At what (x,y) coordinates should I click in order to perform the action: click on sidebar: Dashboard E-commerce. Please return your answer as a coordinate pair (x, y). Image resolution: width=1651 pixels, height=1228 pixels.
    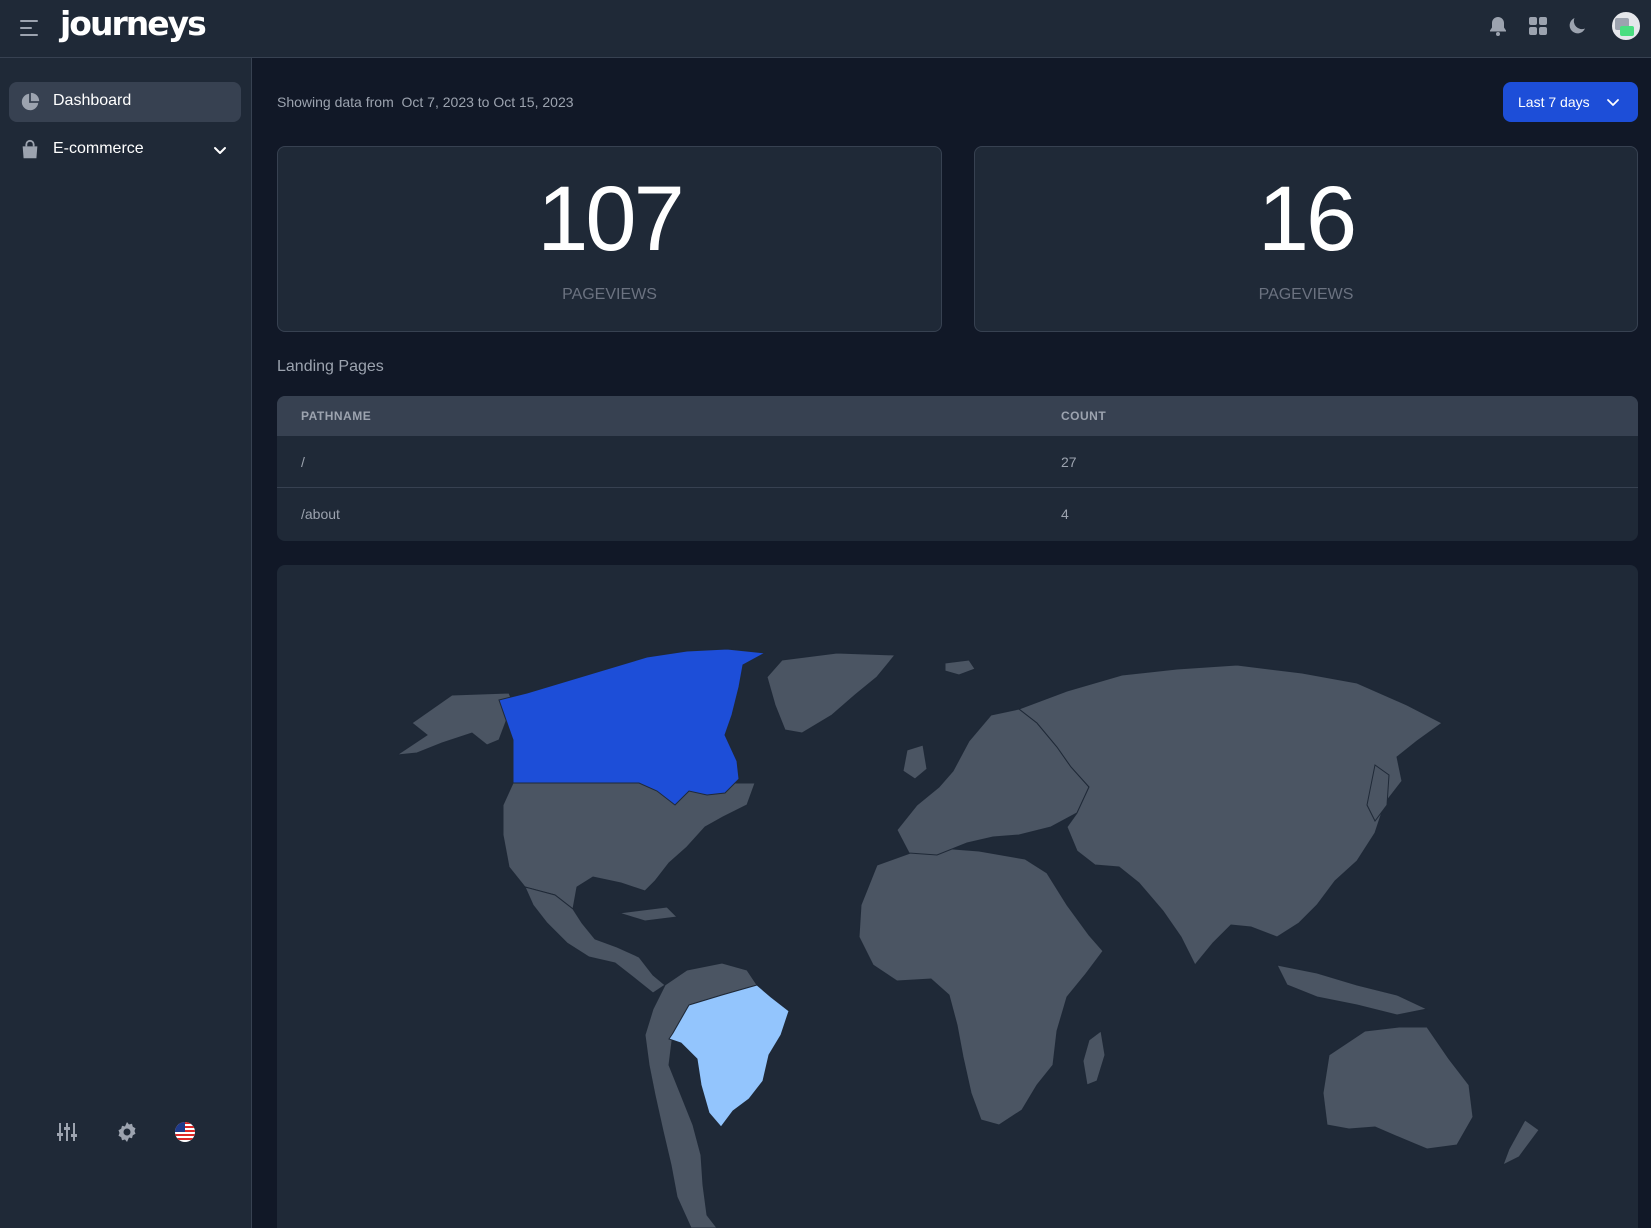
    Looking at the image, I should click on (126, 643).